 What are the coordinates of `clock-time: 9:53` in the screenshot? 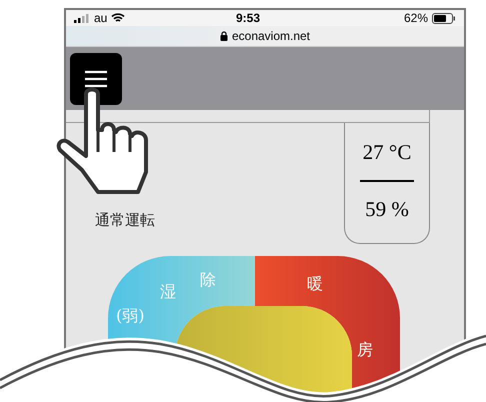 It's located at (248, 18).